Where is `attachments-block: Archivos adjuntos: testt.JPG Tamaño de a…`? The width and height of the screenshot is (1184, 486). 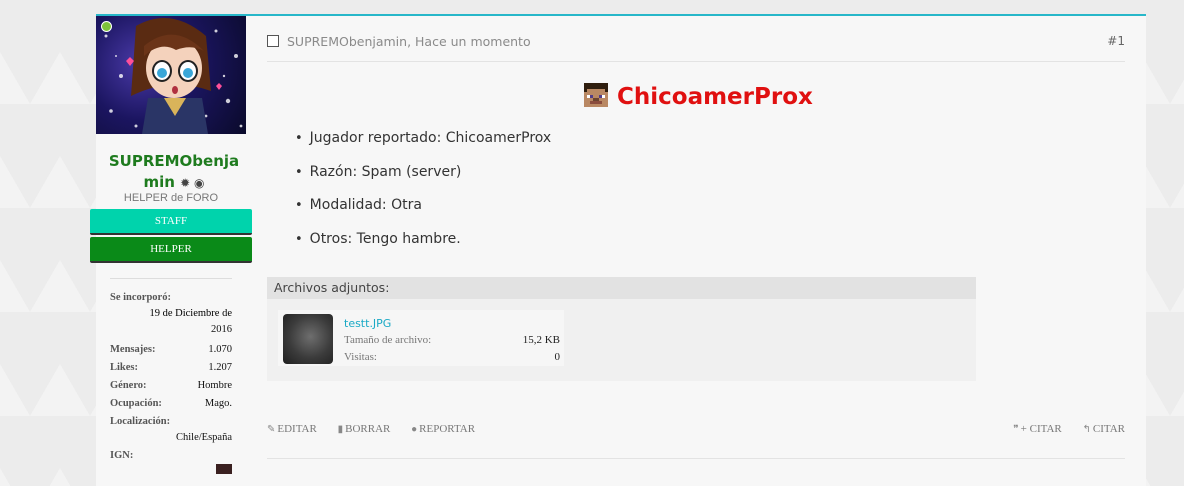
attachments-block: Archivos adjuntos: testt.JPG Tamaño de a… is located at coordinates (621, 329).